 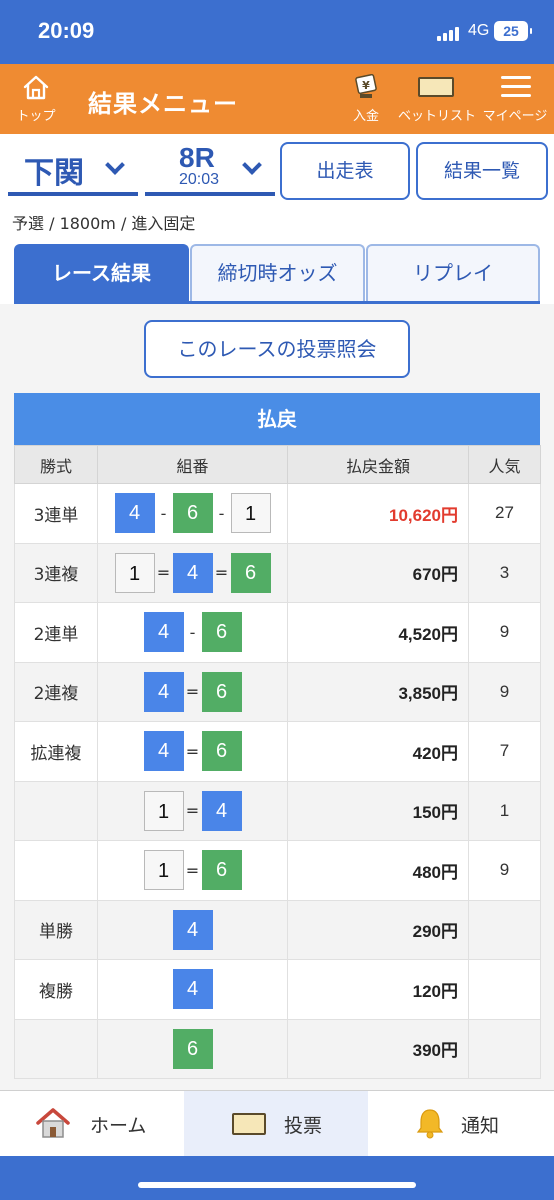 What do you see at coordinates (430, 1124) in the screenshot?
I see `bell-icon` at bounding box center [430, 1124].